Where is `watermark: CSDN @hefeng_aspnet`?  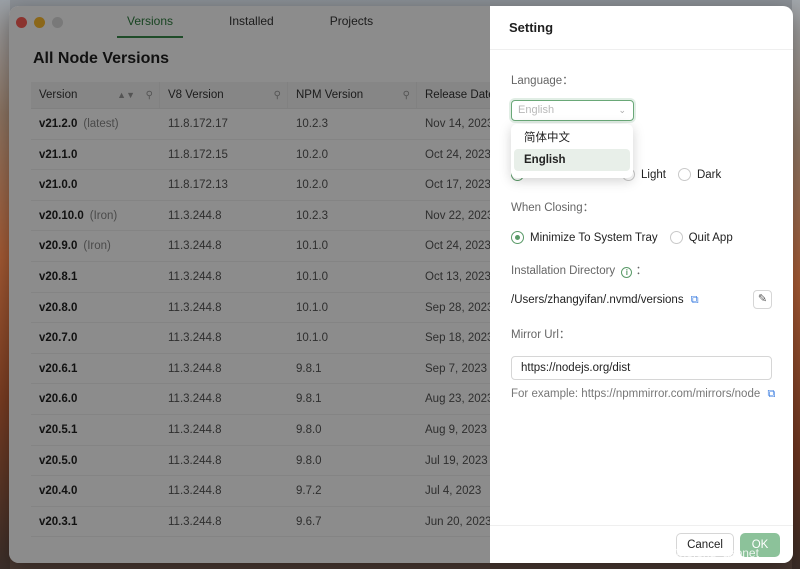
watermark: CSDN @hefeng_aspnet is located at coordinates (694, 553).